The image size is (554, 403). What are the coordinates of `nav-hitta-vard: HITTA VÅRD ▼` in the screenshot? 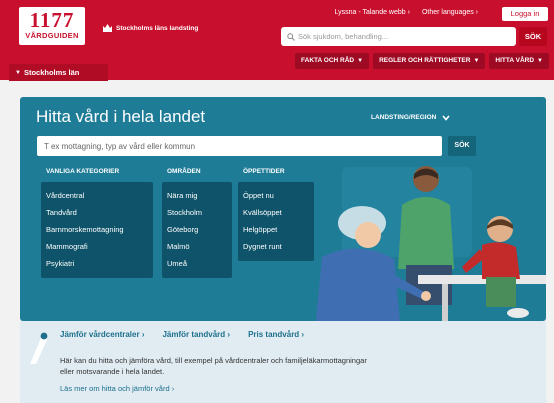 It's located at (519, 61).